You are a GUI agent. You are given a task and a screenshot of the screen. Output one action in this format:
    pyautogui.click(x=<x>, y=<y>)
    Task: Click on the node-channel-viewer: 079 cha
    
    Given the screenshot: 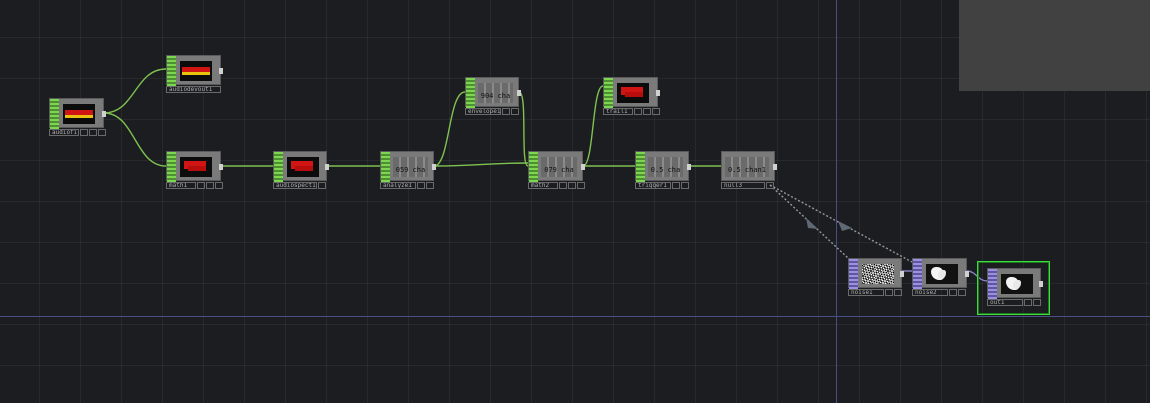 What is the action you would take?
    pyautogui.click(x=559, y=167)
    